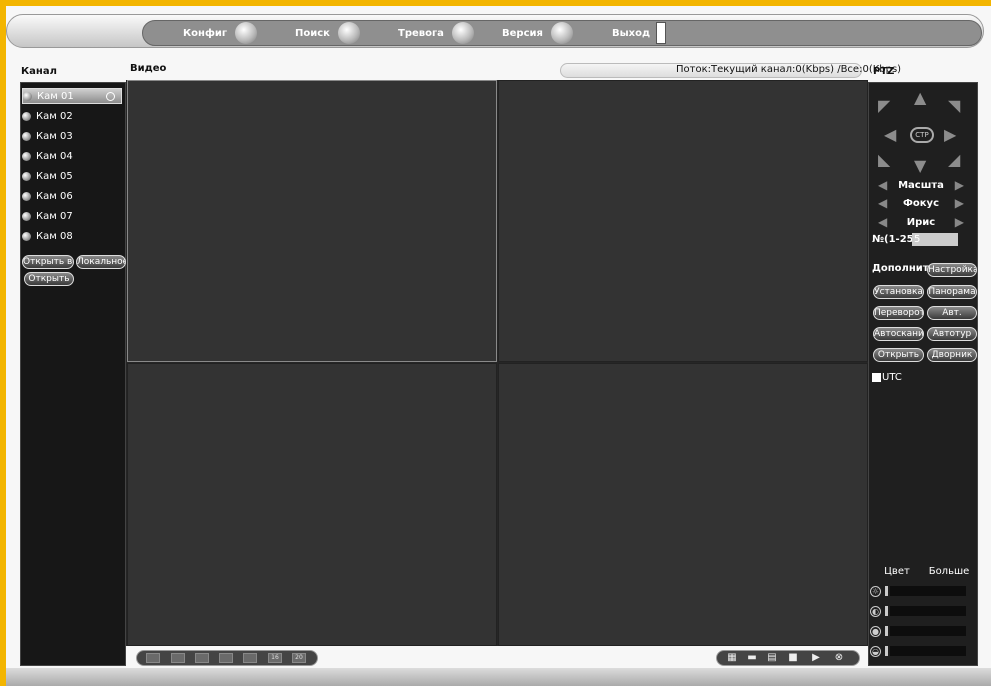  I want to click on menu-version: Версия, so click(537, 33).